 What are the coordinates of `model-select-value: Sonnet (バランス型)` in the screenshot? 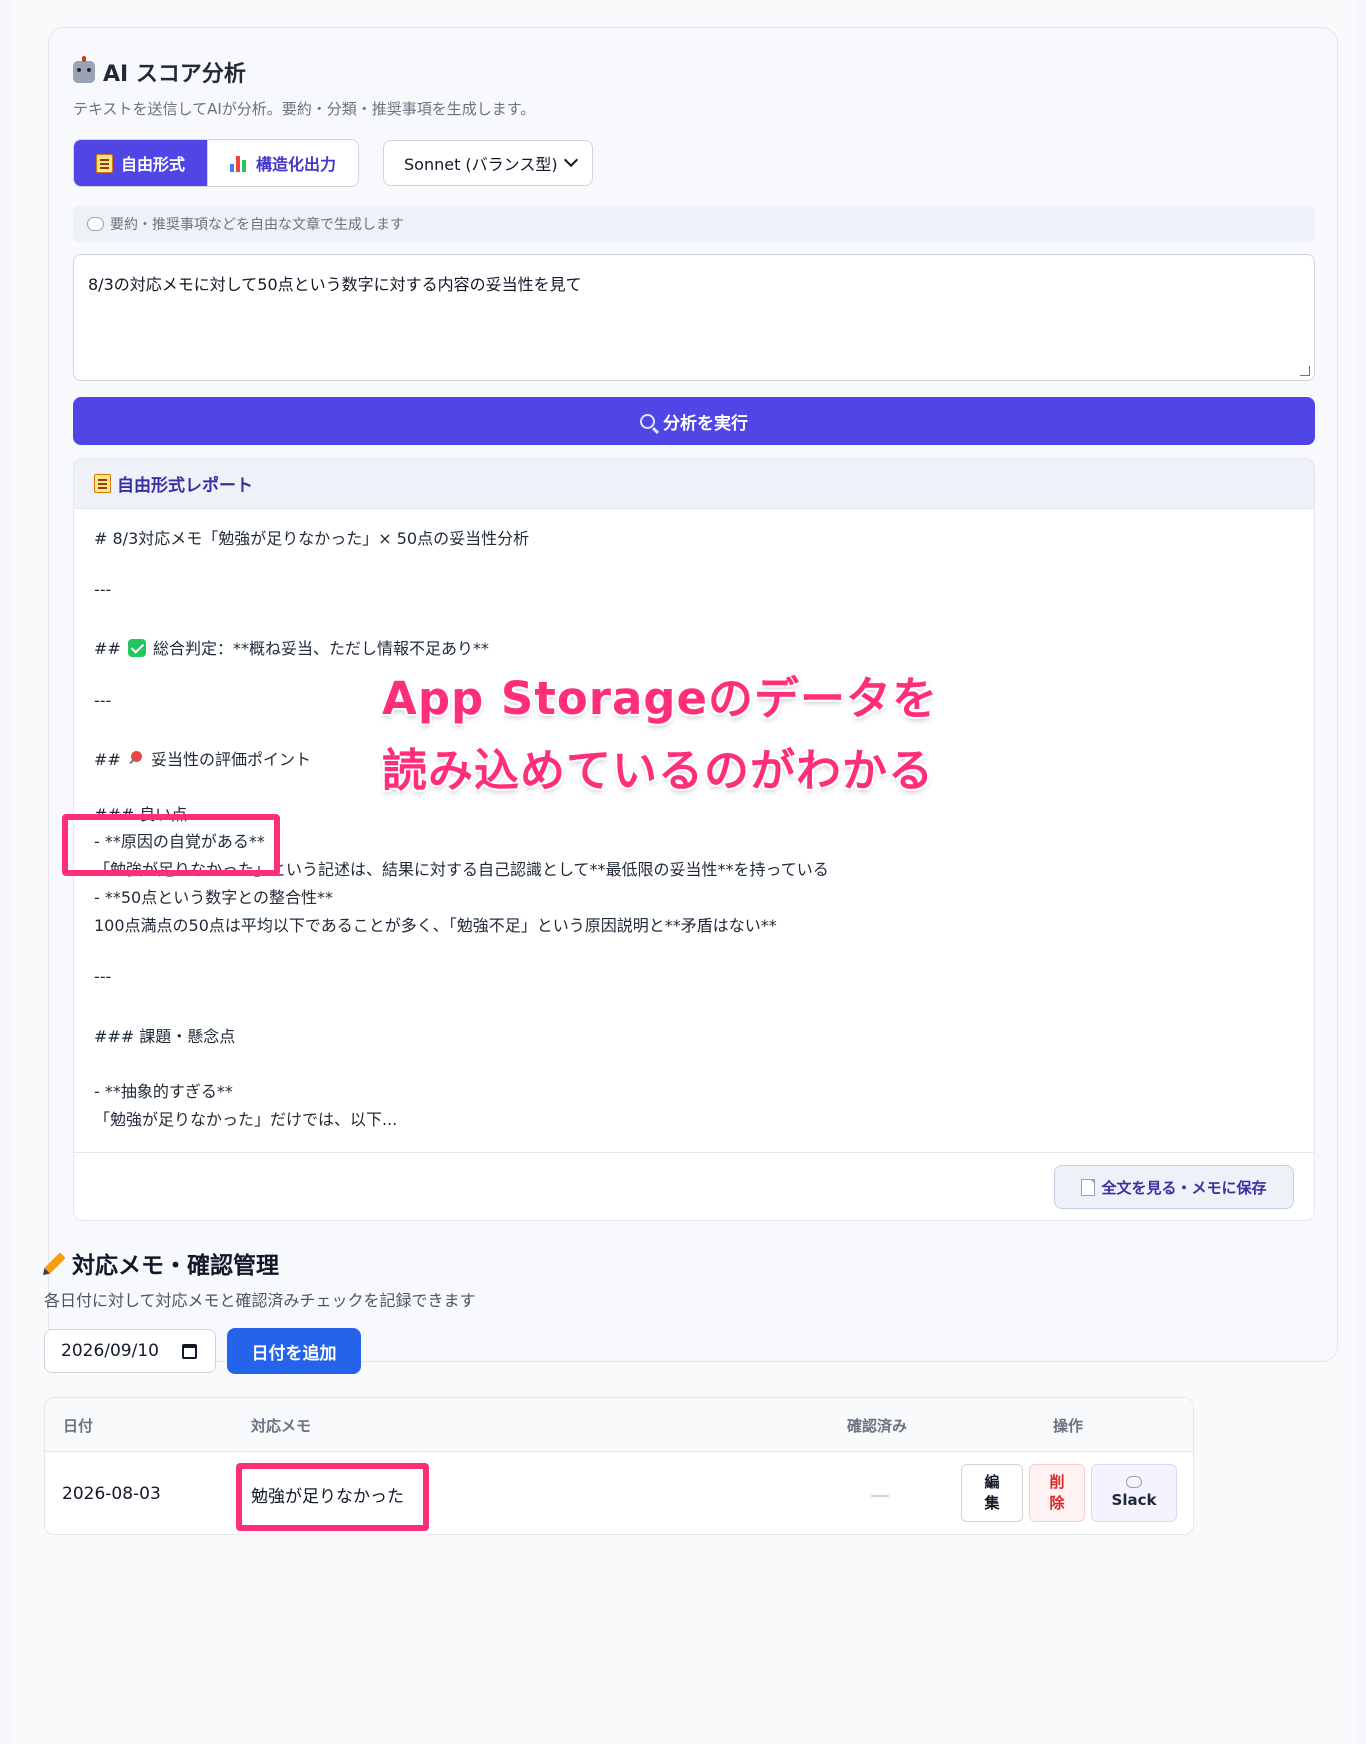 It's located at (481, 164).